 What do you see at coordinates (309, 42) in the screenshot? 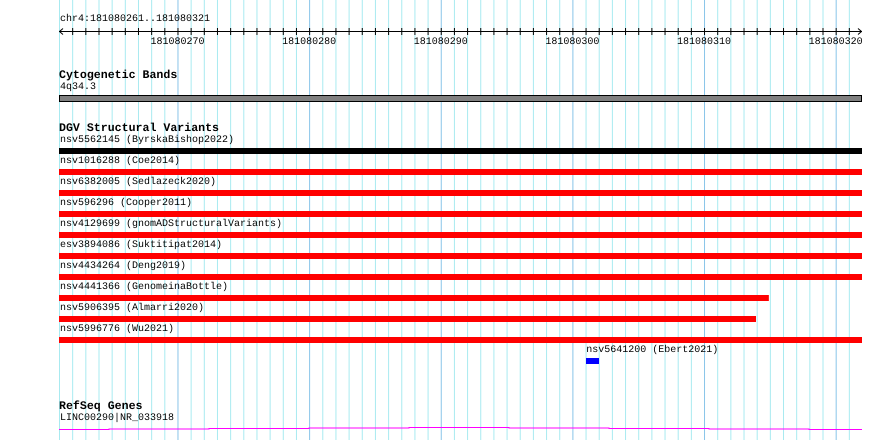
I see `ruler-label: 181080280` at bounding box center [309, 42].